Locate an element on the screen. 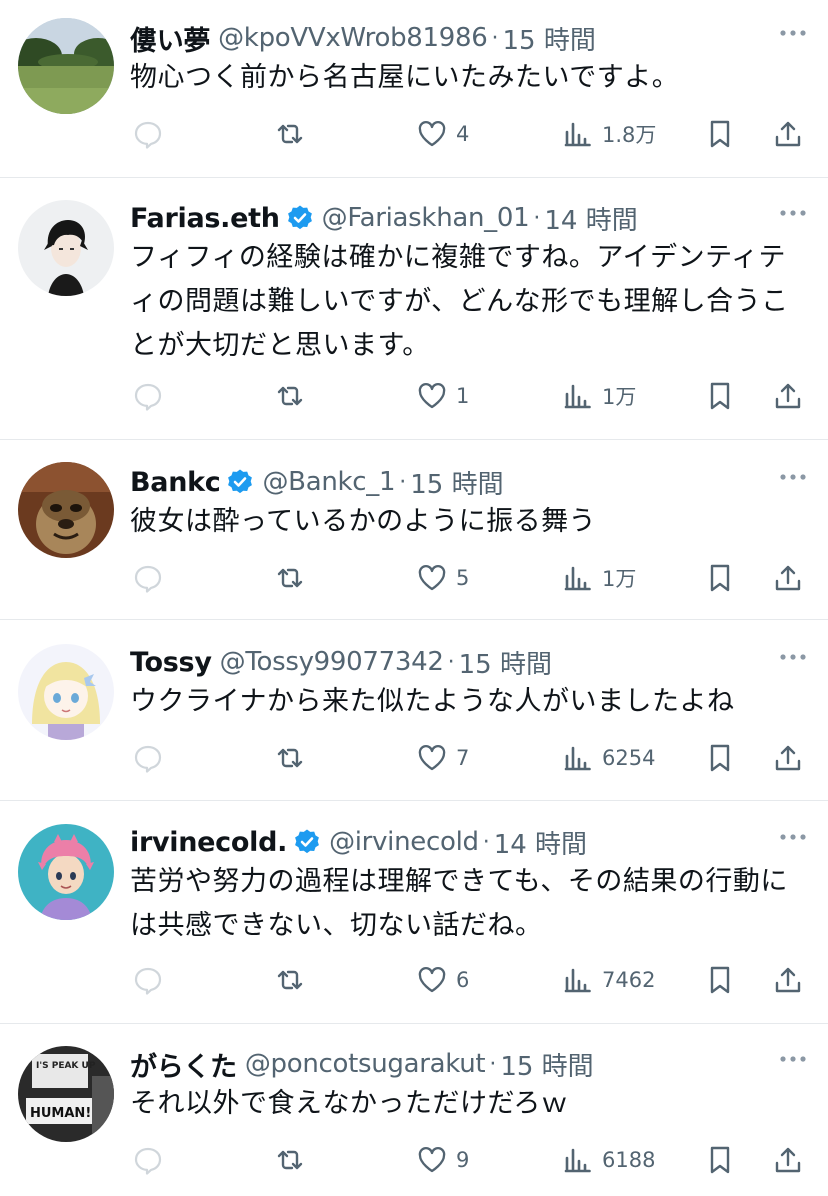 The width and height of the screenshot is (828, 1196). views-button: 1.8万 is located at coordinates (609, 134).